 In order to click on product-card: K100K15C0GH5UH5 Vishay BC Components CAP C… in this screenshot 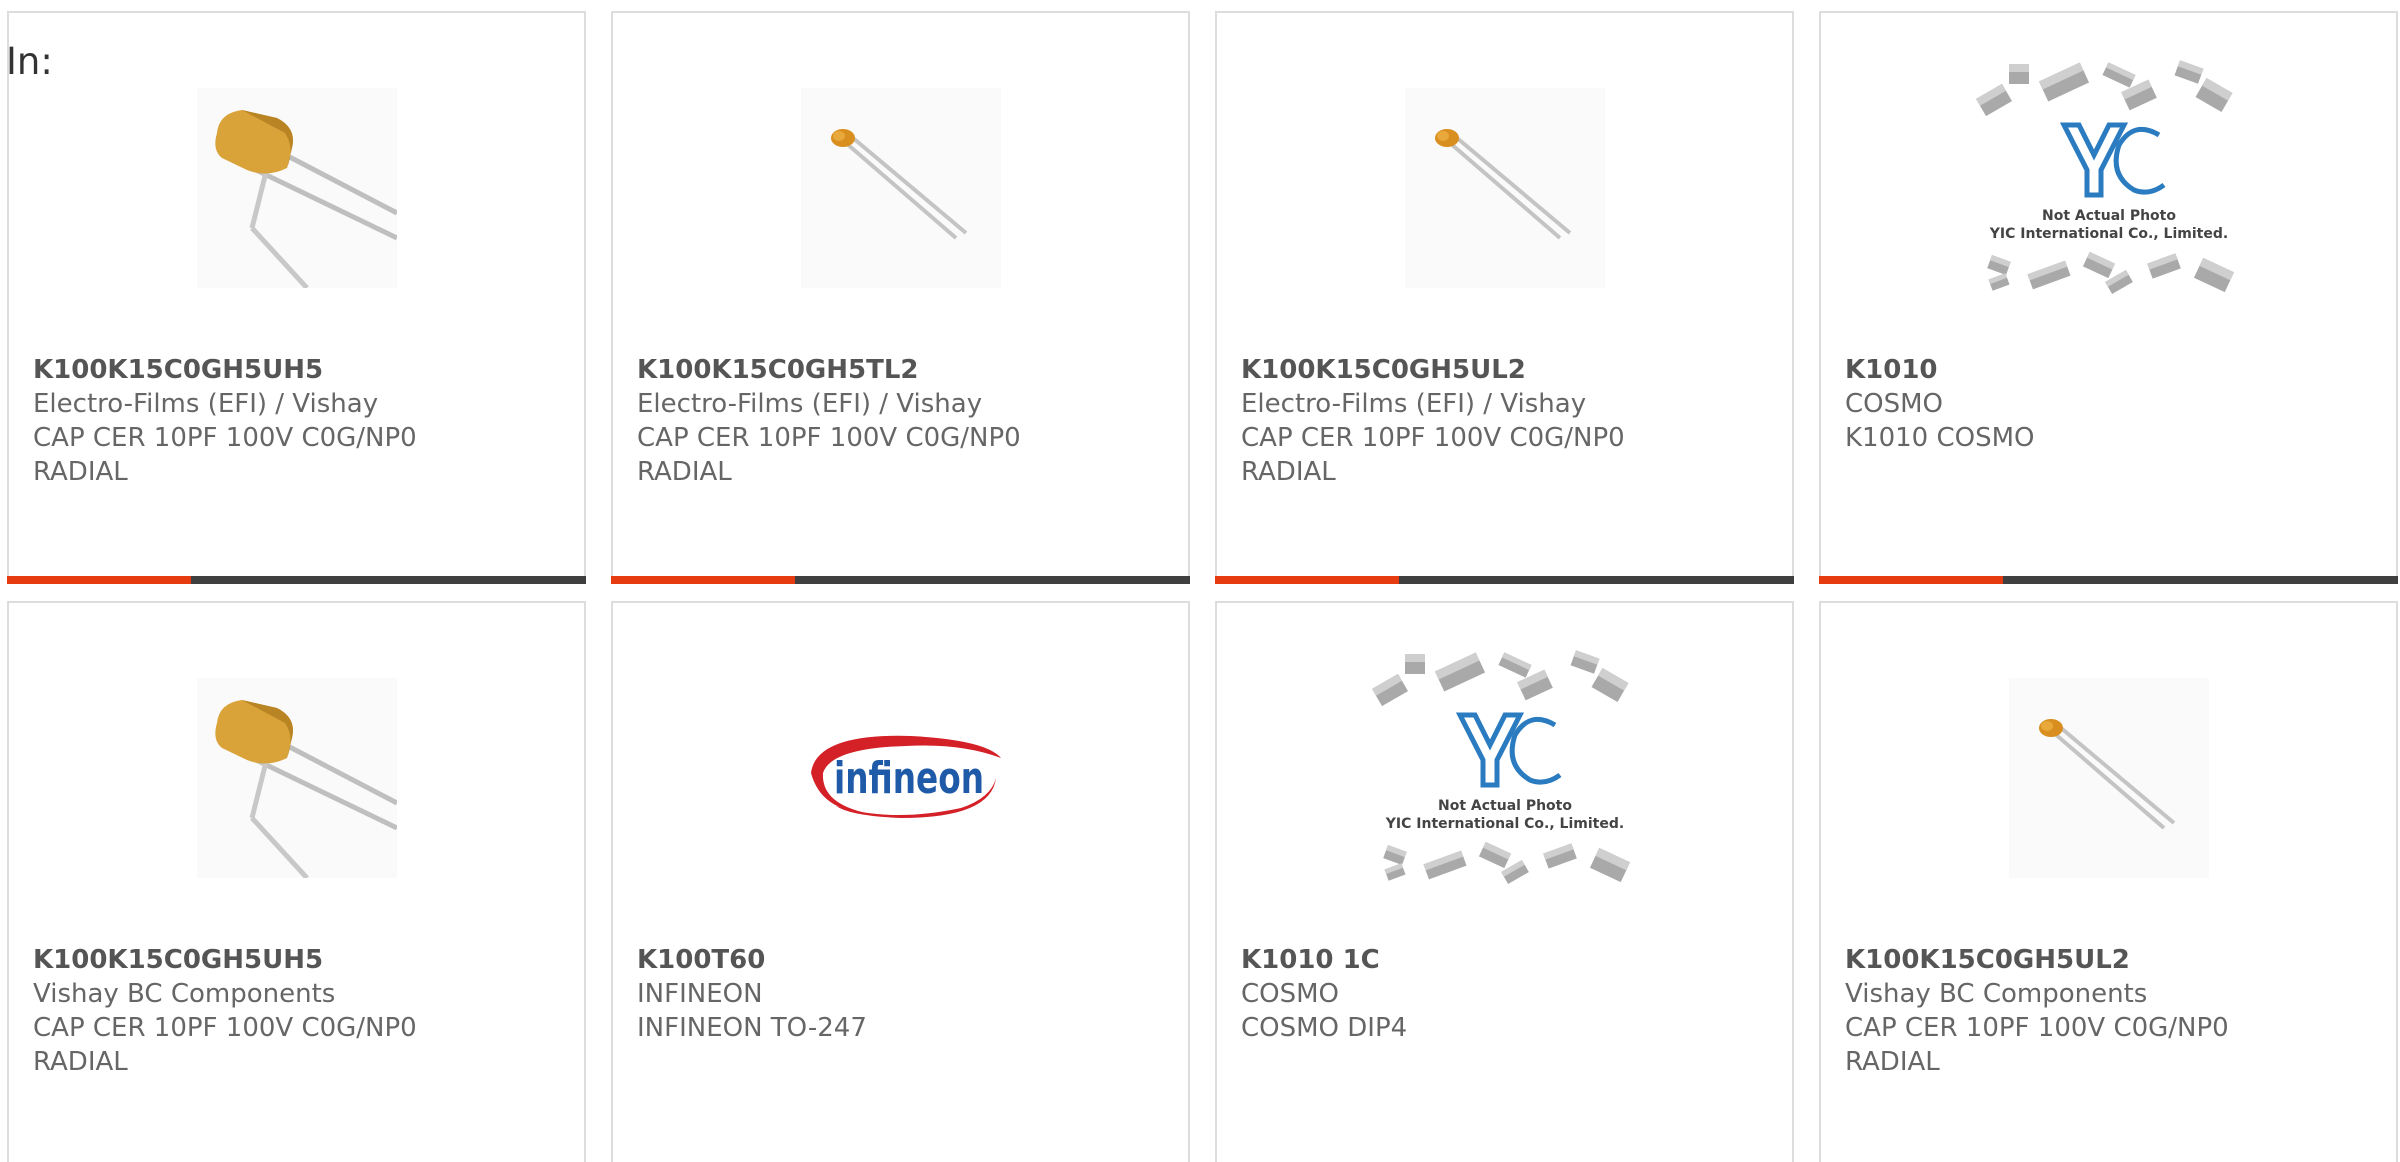, I will do `click(296, 881)`.